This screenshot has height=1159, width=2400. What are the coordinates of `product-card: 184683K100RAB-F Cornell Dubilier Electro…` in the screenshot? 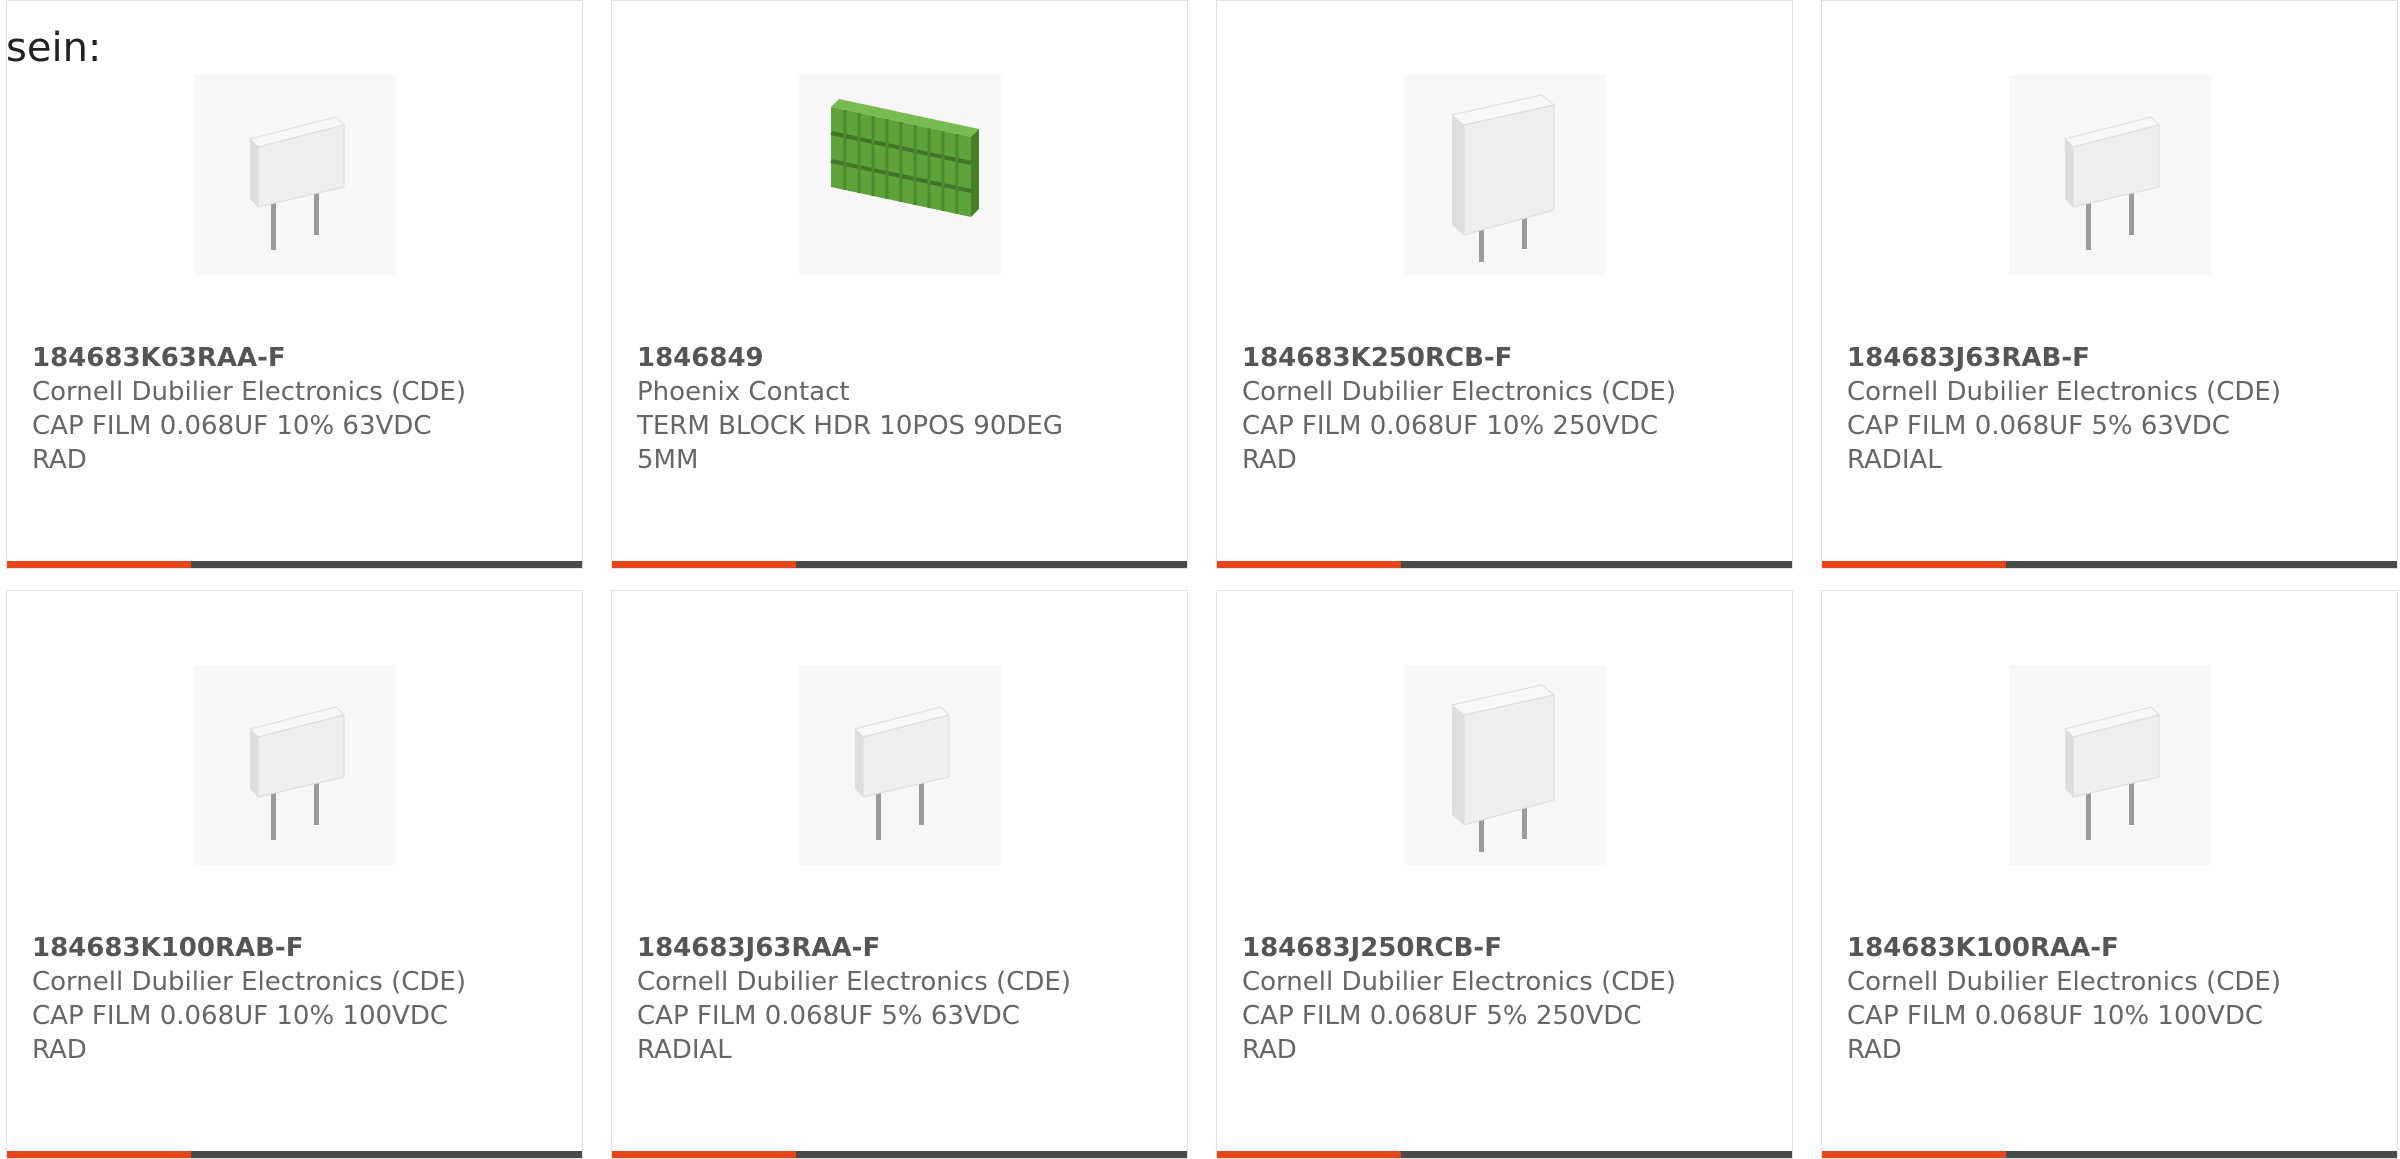 It's located at (294, 874).